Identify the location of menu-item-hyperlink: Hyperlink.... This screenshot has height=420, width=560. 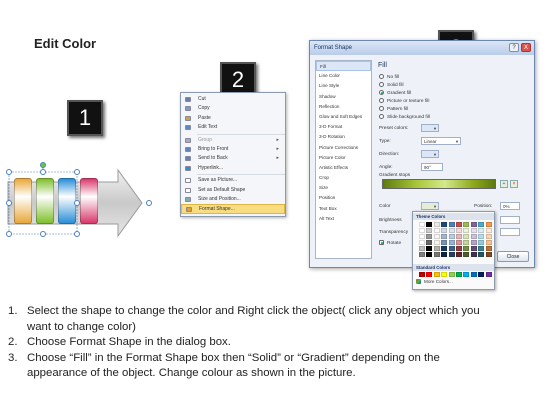
(233, 168).